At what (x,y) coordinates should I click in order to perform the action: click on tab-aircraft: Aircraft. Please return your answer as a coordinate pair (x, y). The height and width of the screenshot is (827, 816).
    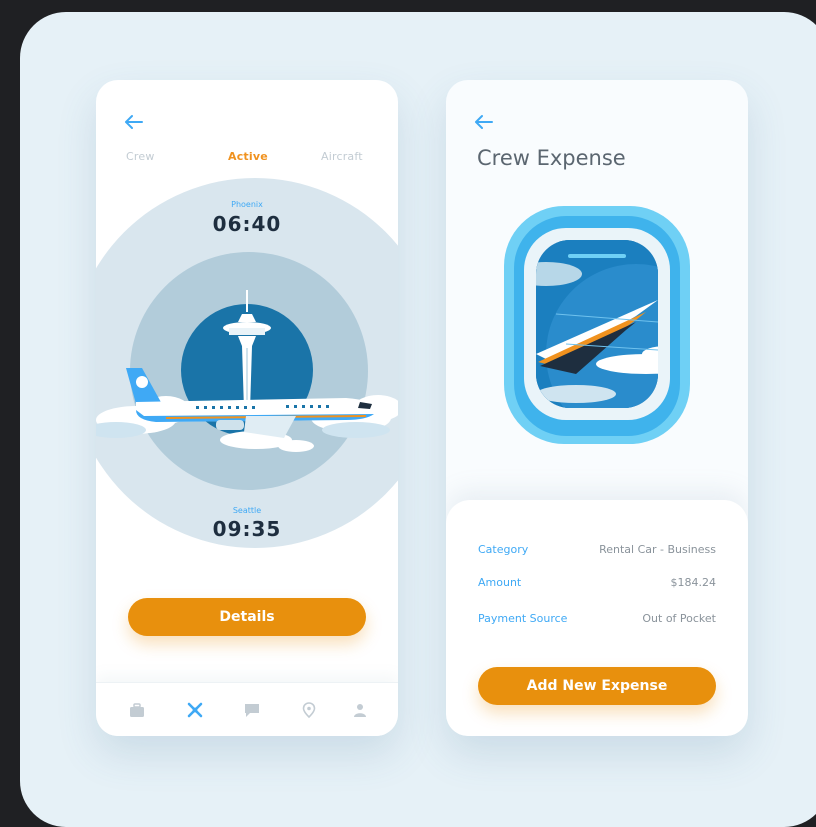
    Looking at the image, I should click on (342, 156).